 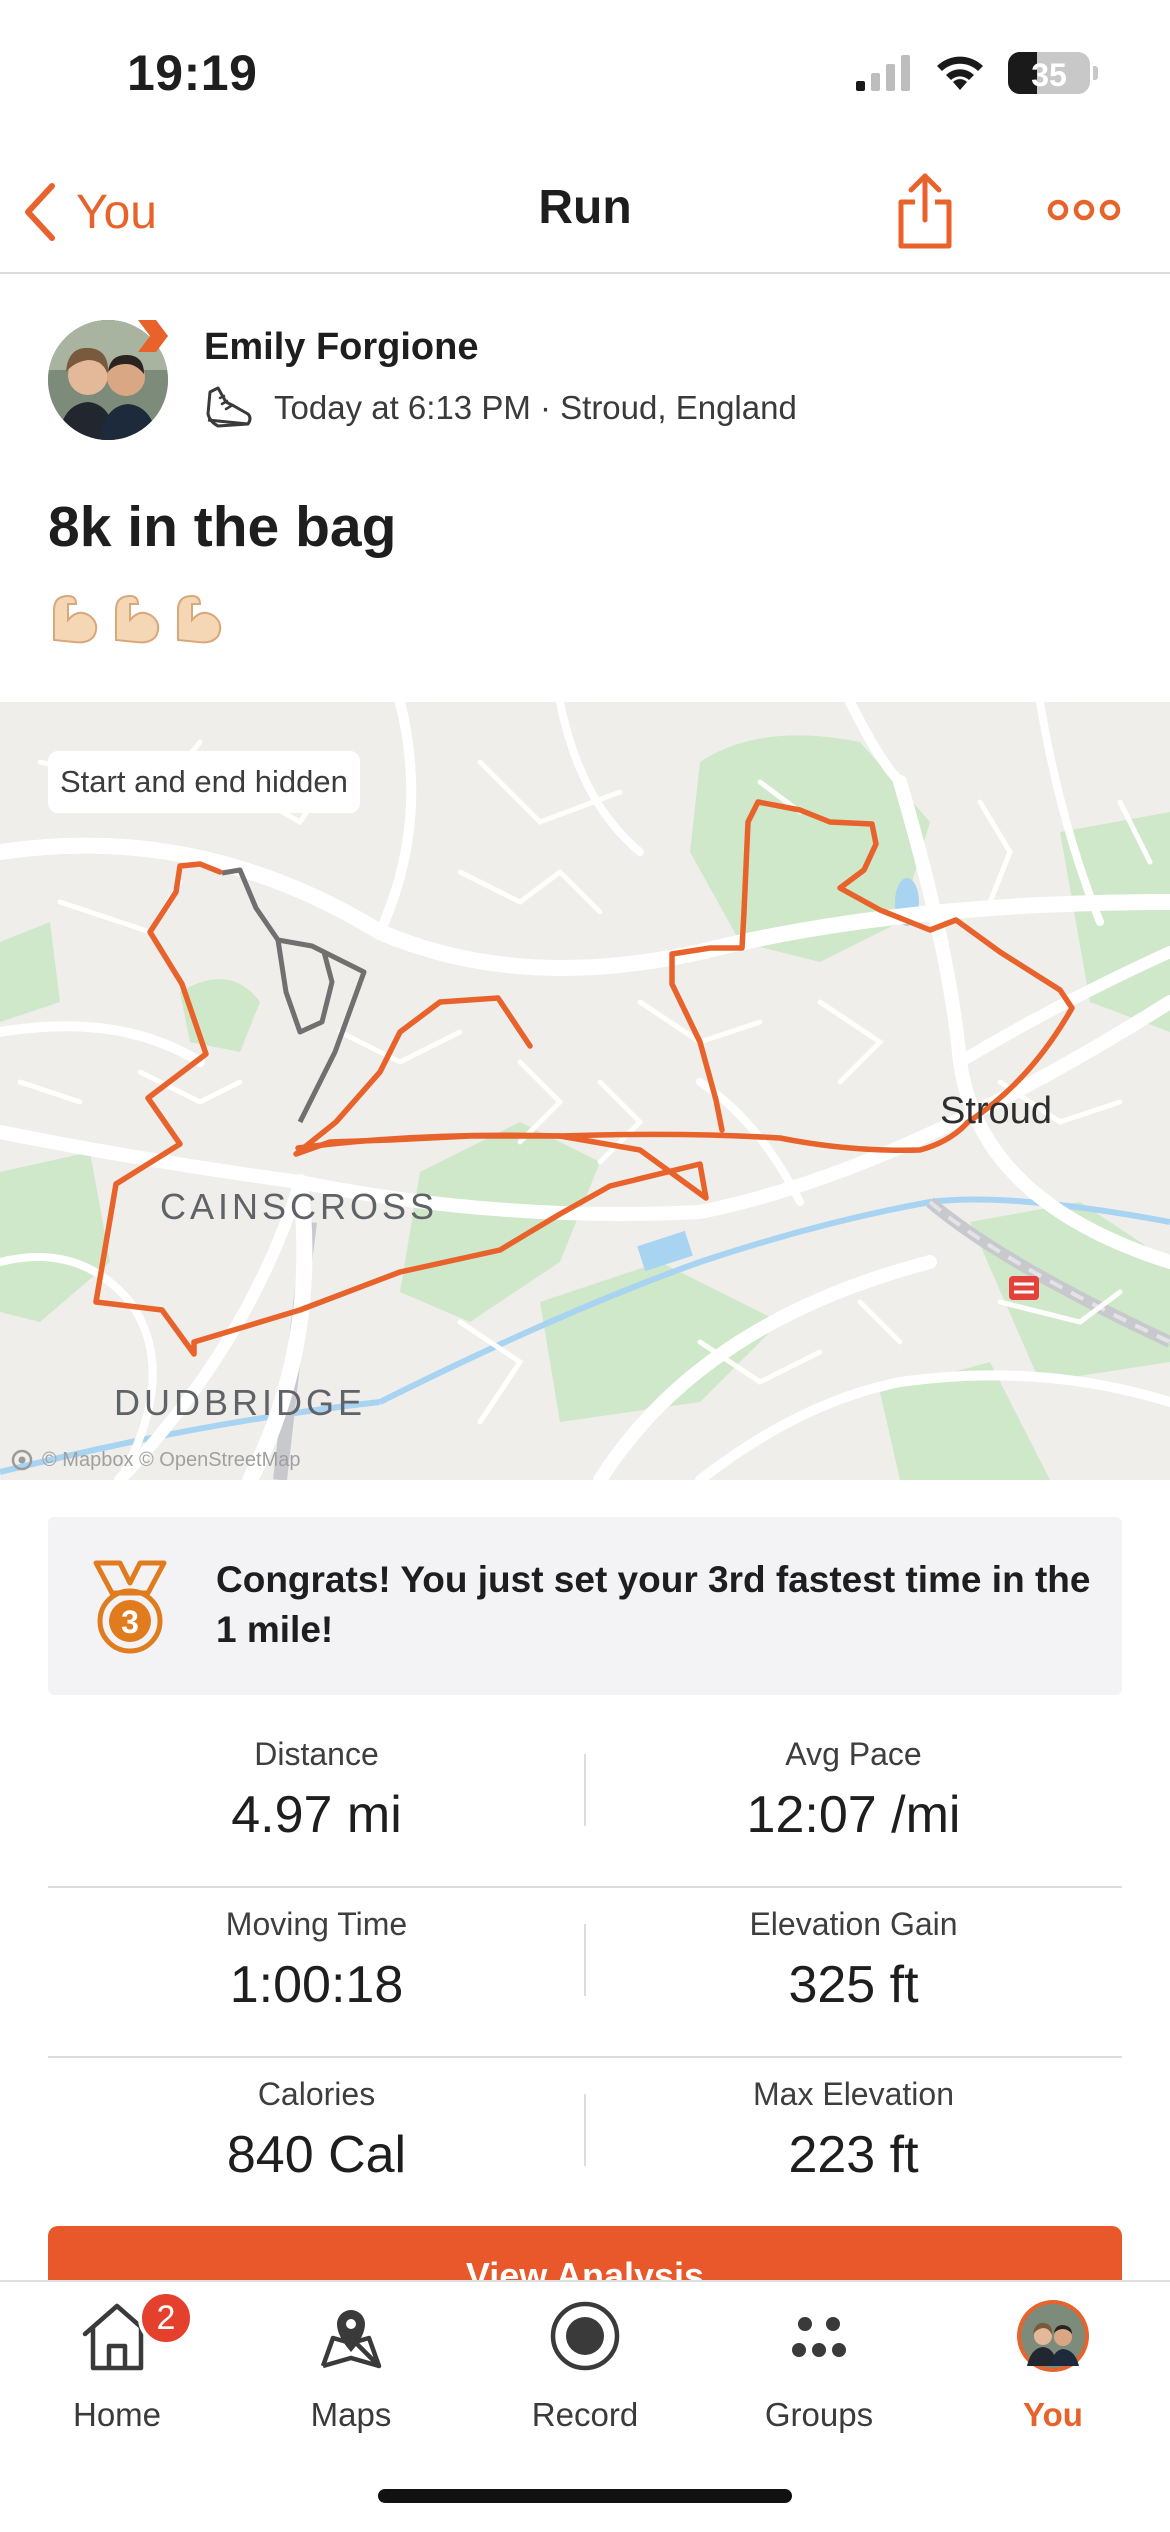 What do you see at coordinates (240, 1402) in the screenshot?
I see `map-label-dudbridge: DUDBRIDGE` at bounding box center [240, 1402].